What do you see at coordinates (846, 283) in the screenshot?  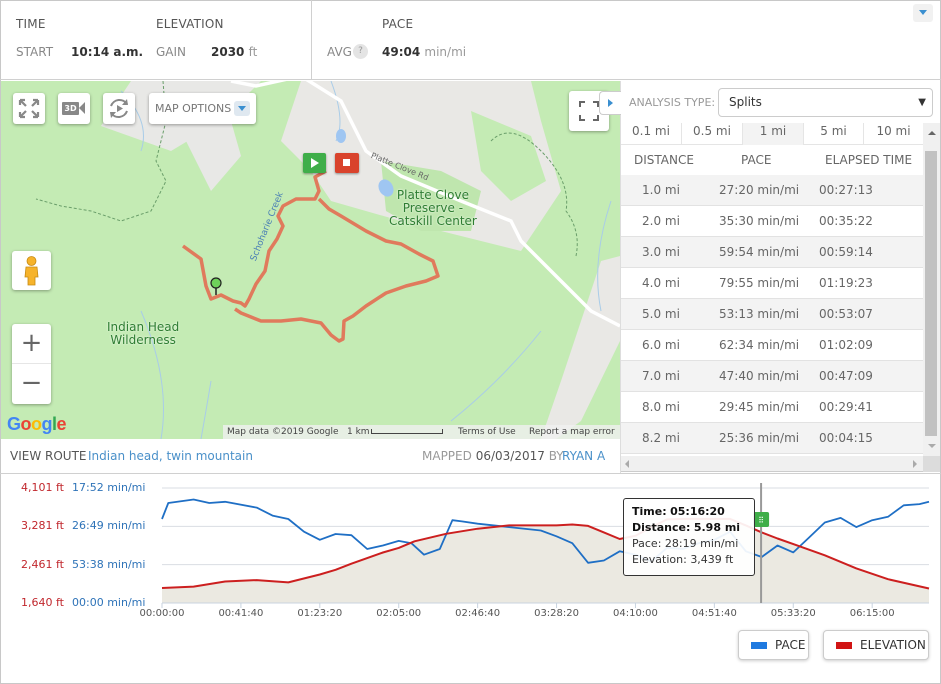 I see `split-elapsed-time: 01:19:23` at bounding box center [846, 283].